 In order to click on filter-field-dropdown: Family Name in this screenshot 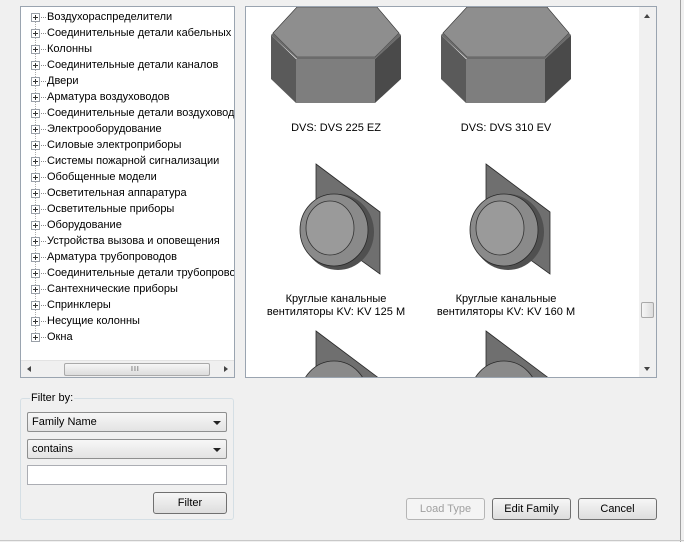, I will do `click(127, 422)`.